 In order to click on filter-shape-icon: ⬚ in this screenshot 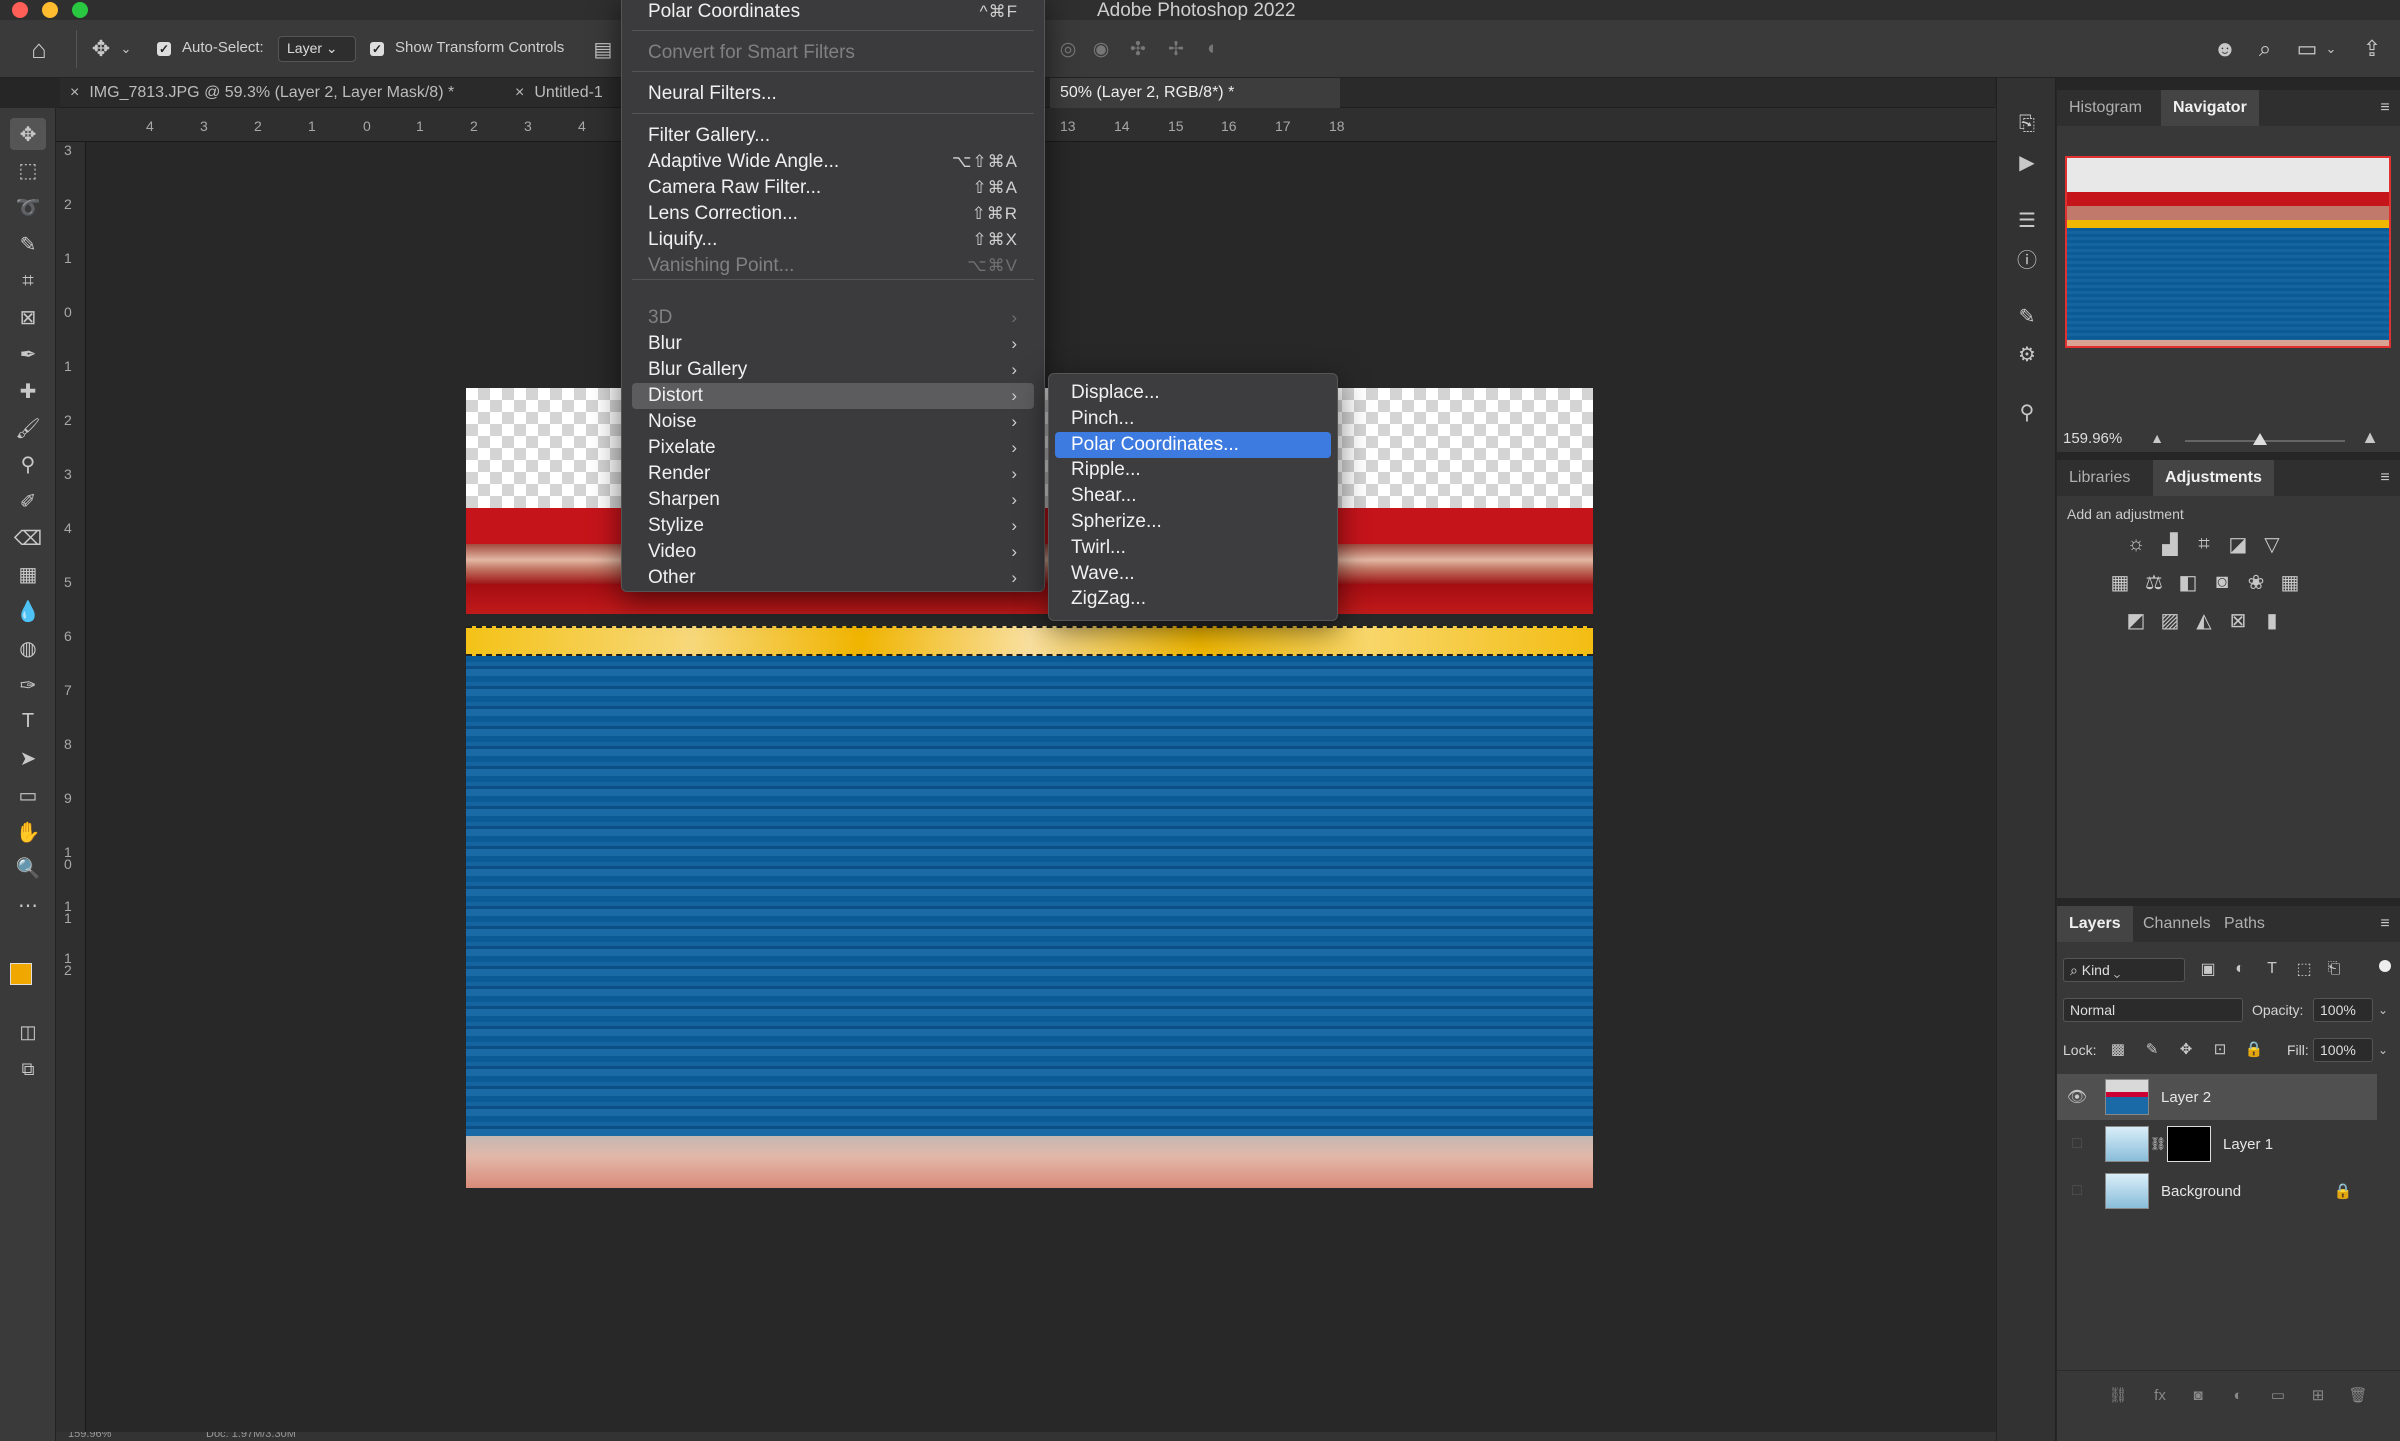, I will do `click(2304, 969)`.